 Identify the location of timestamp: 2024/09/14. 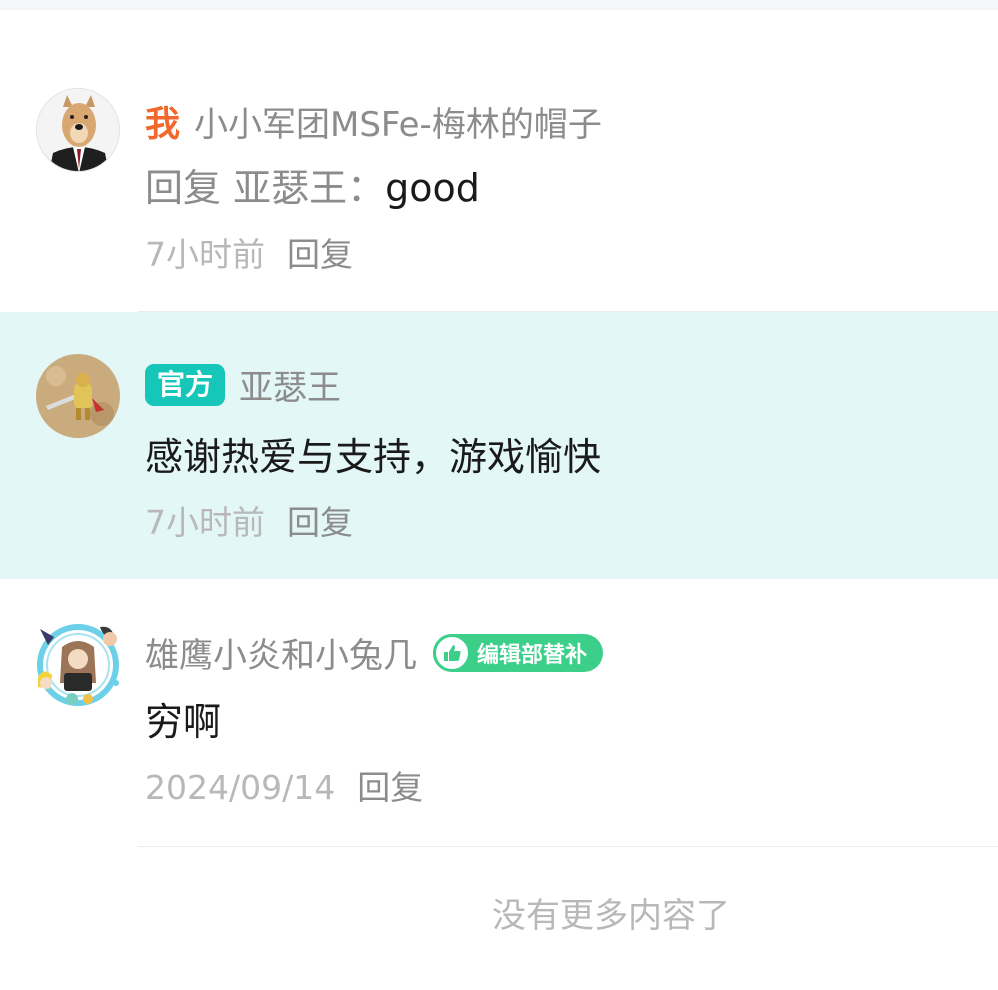
(240, 787).